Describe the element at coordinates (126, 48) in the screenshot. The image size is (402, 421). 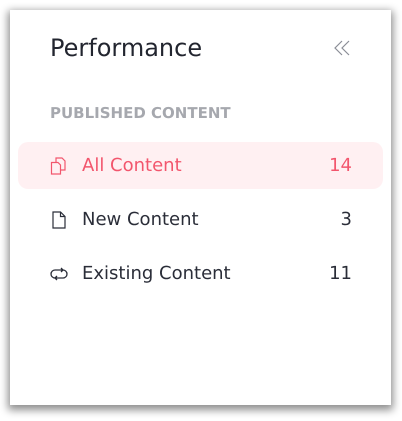
I see `panel-title: Performance` at that location.